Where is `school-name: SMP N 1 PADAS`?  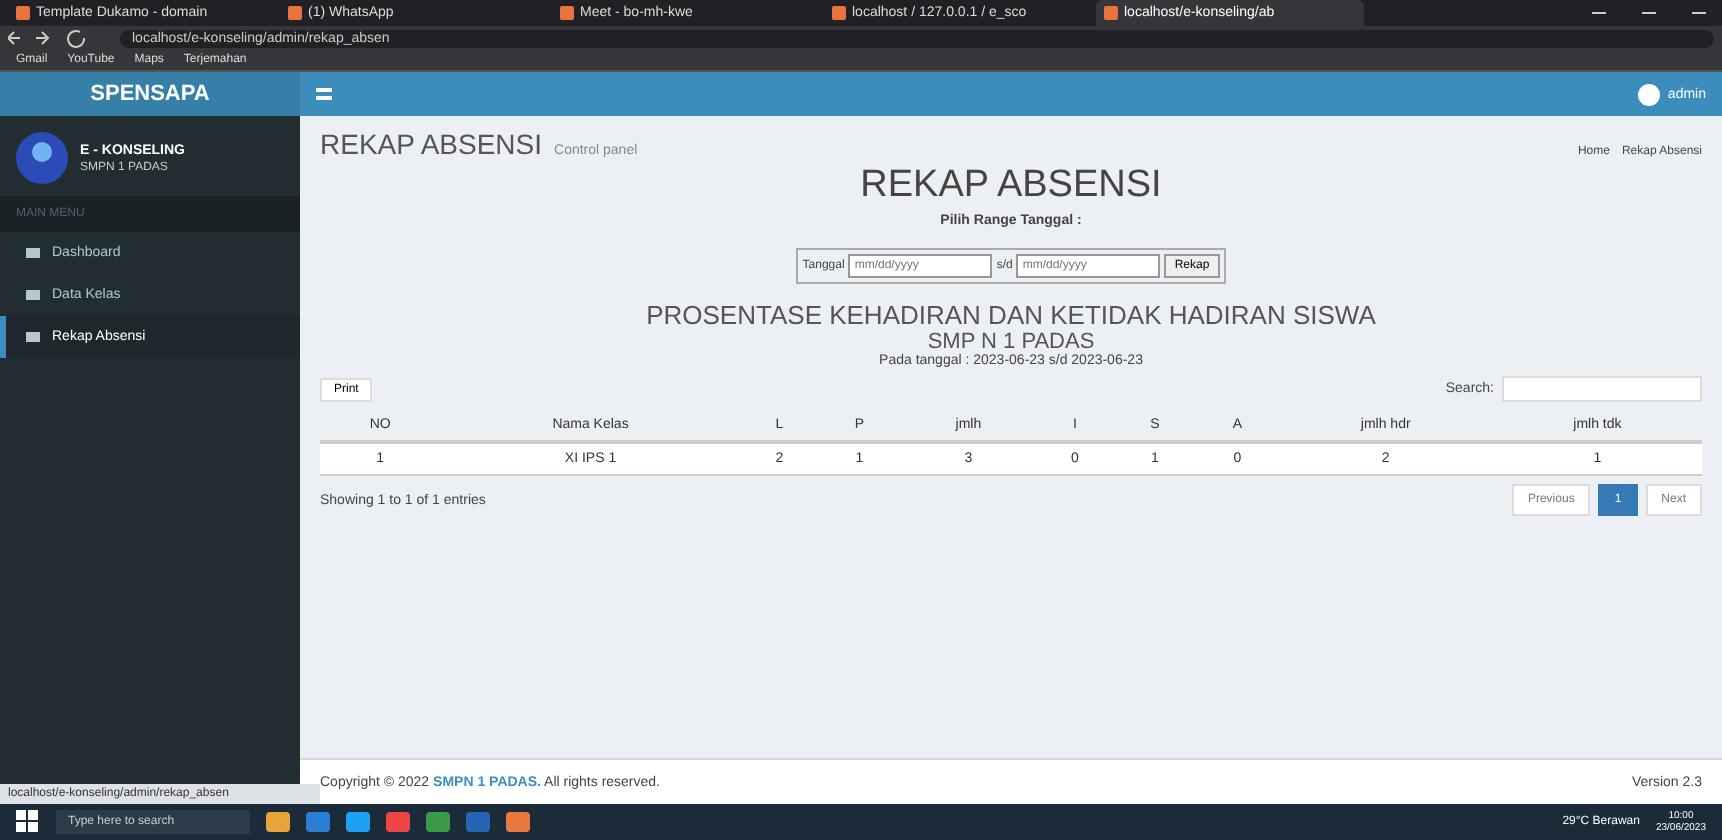
school-name: SMP N 1 PADAS is located at coordinates (1011, 342).